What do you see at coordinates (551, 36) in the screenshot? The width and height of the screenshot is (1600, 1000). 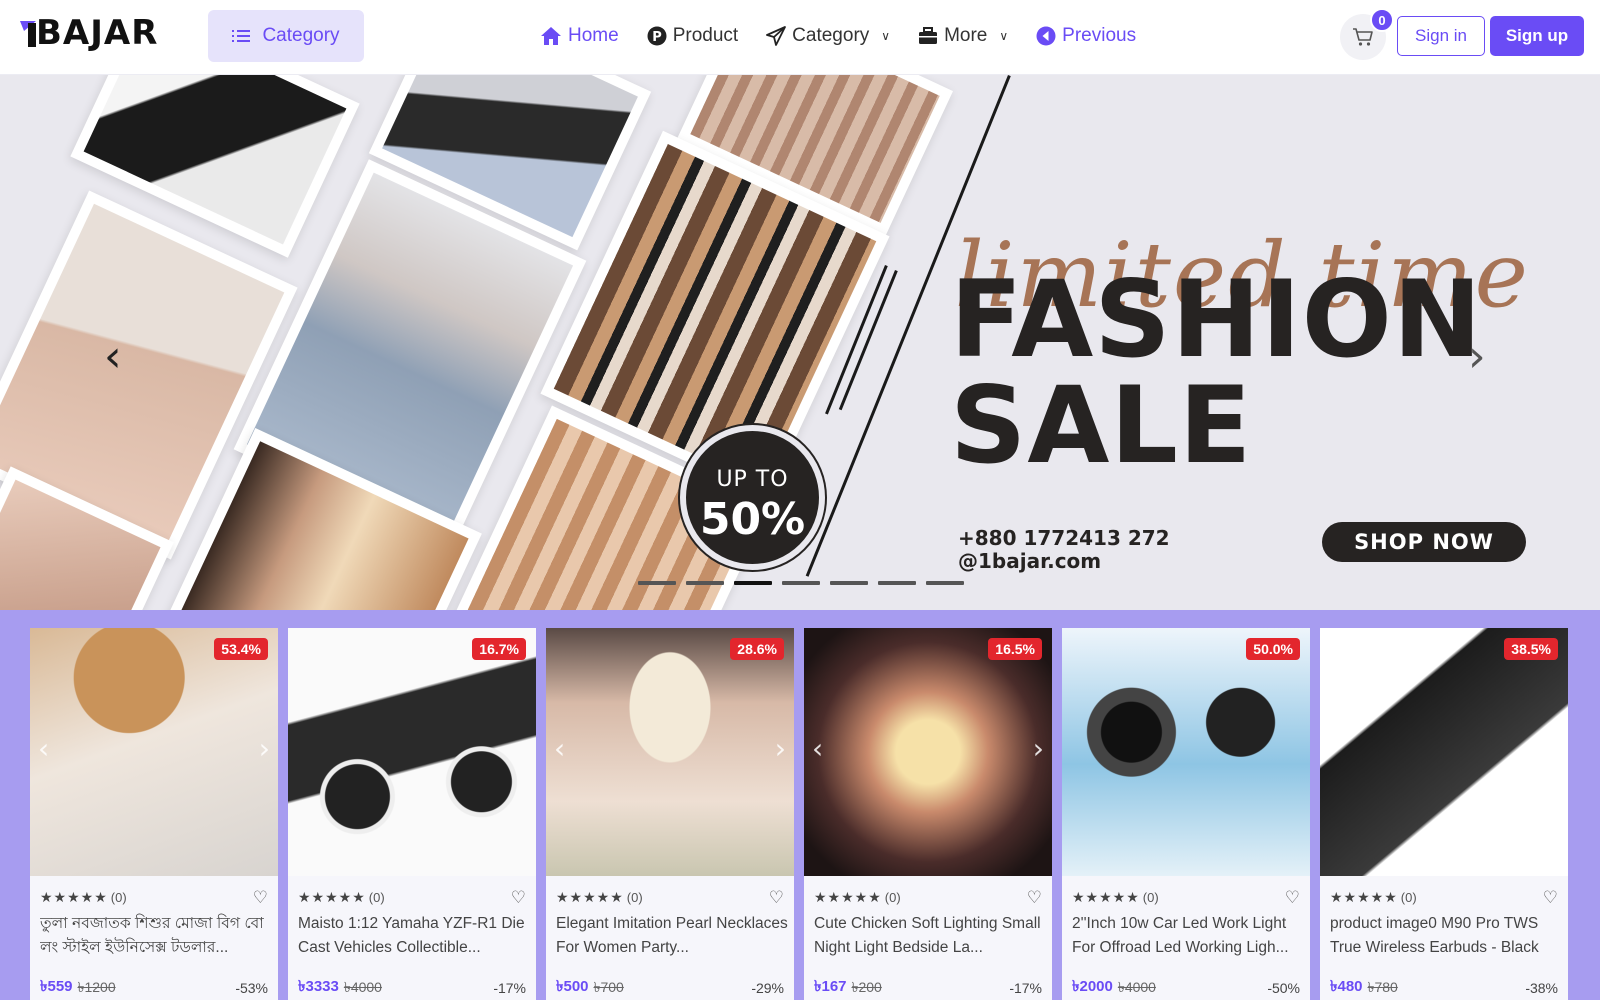 I see `home-icon` at bounding box center [551, 36].